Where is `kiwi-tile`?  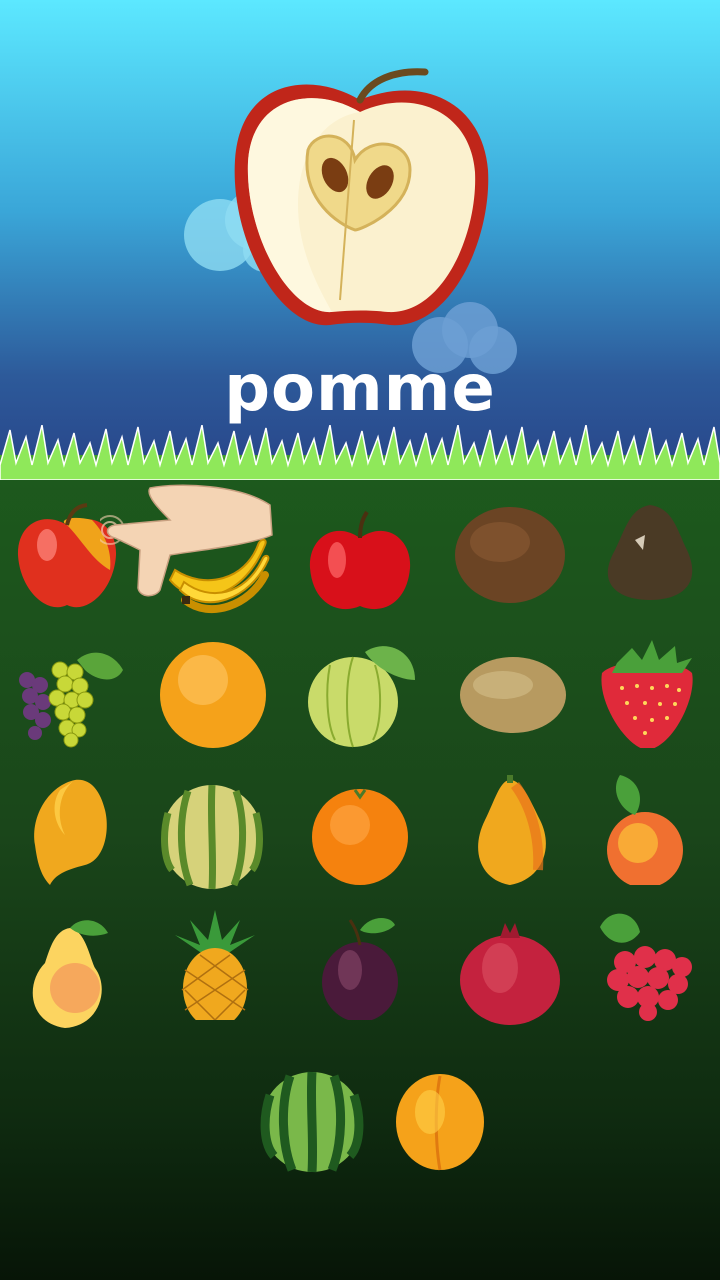
kiwi-tile is located at coordinates (513, 705).